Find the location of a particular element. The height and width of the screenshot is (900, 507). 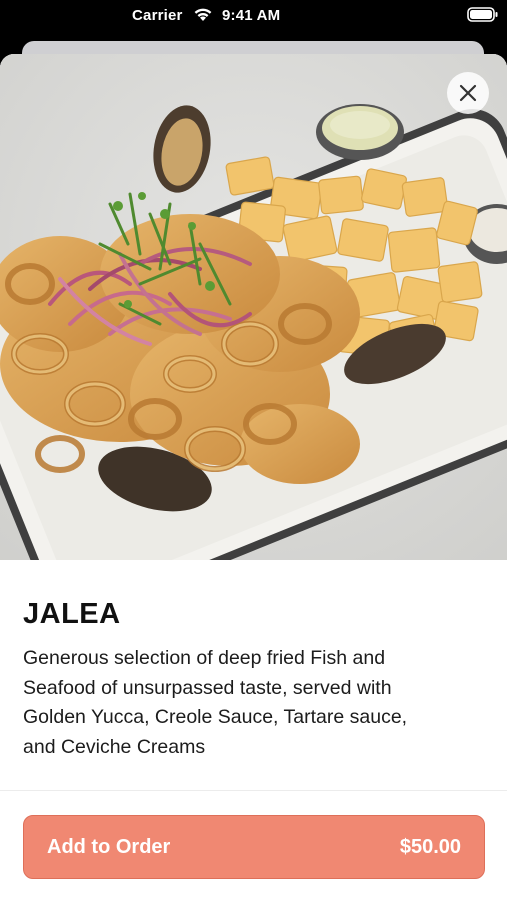

carrier-label: Carrier is located at coordinates (157, 15).